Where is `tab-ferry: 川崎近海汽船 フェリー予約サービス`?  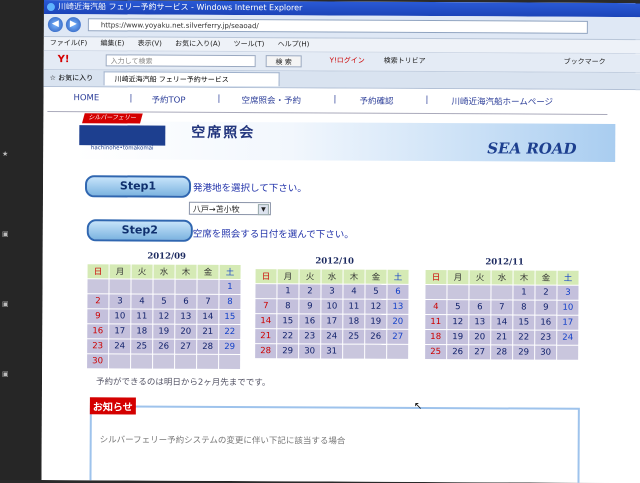 tab-ferry: 川崎近海汽船 フェリー予約サービス is located at coordinates (191, 79).